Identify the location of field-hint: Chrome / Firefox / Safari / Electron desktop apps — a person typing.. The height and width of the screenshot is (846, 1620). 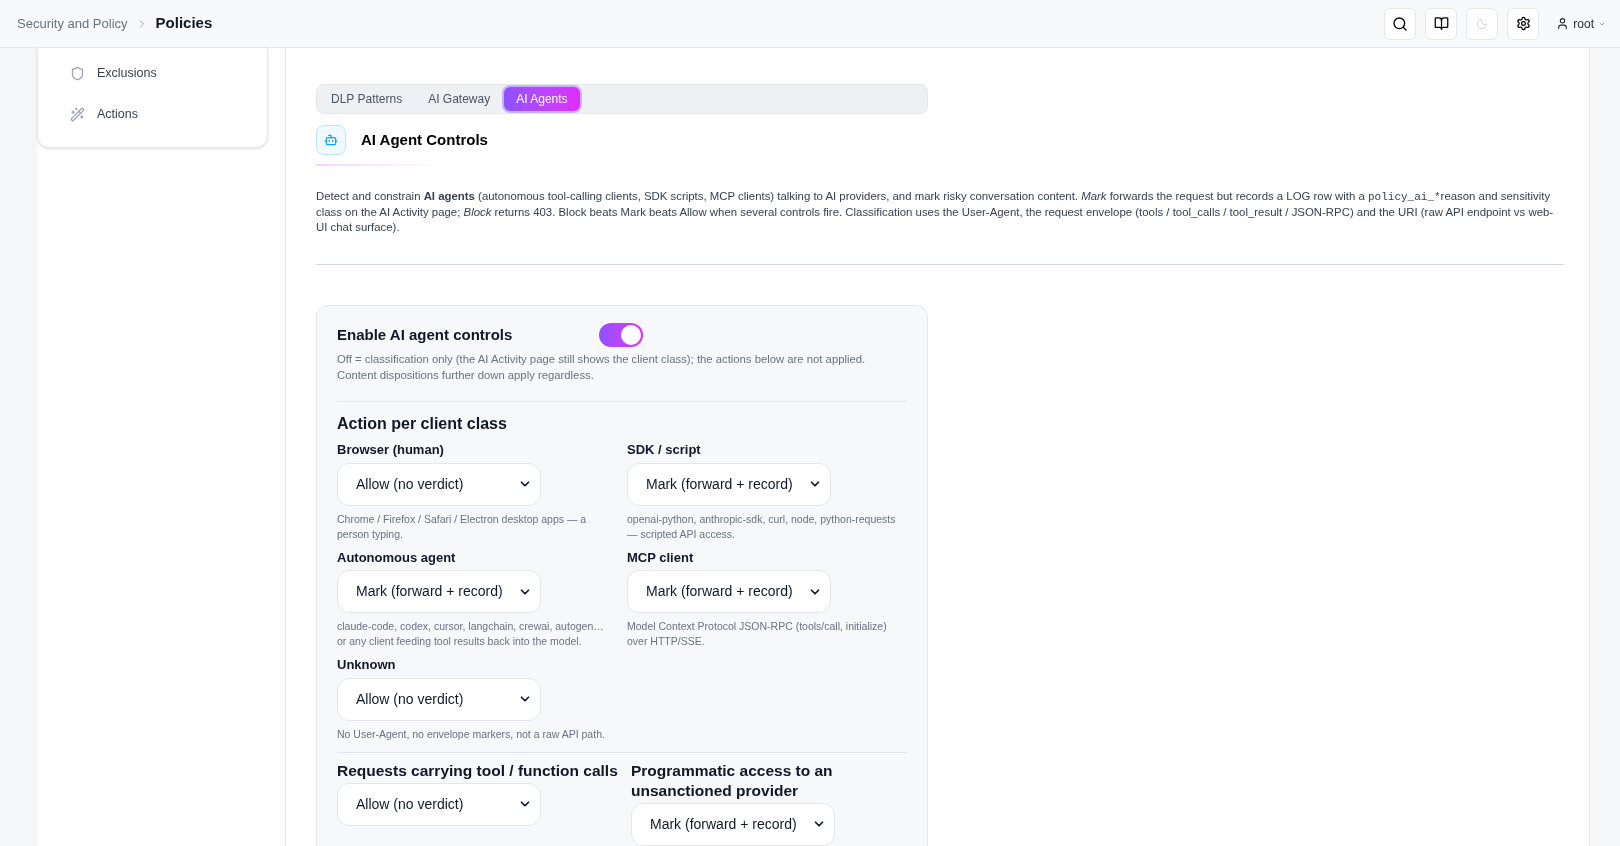
(462, 526).